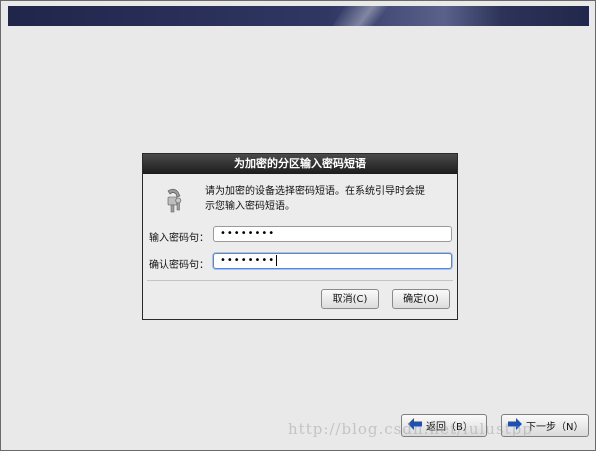  What do you see at coordinates (517, 425) in the screenshot?
I see `arrow-right-icon` at bounding box center [517, 425].